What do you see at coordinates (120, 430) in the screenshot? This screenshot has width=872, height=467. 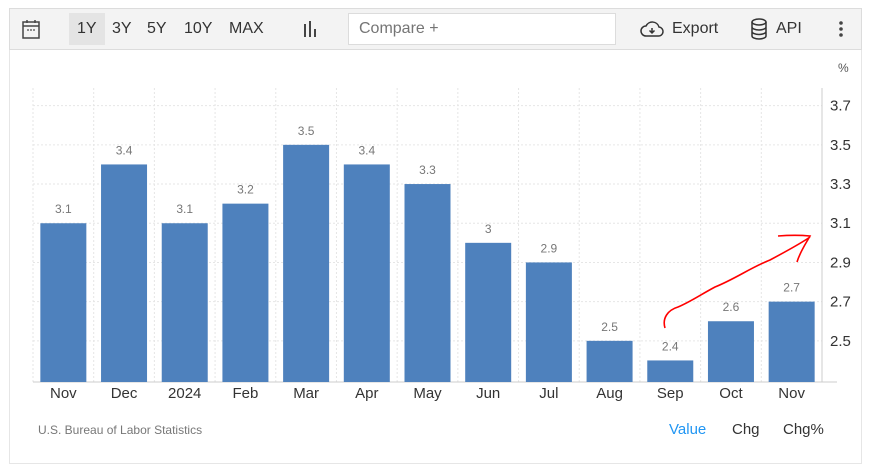 I see `source-label: U.S. Bureau of Labor Statistics` at bounding box center [120, 430].